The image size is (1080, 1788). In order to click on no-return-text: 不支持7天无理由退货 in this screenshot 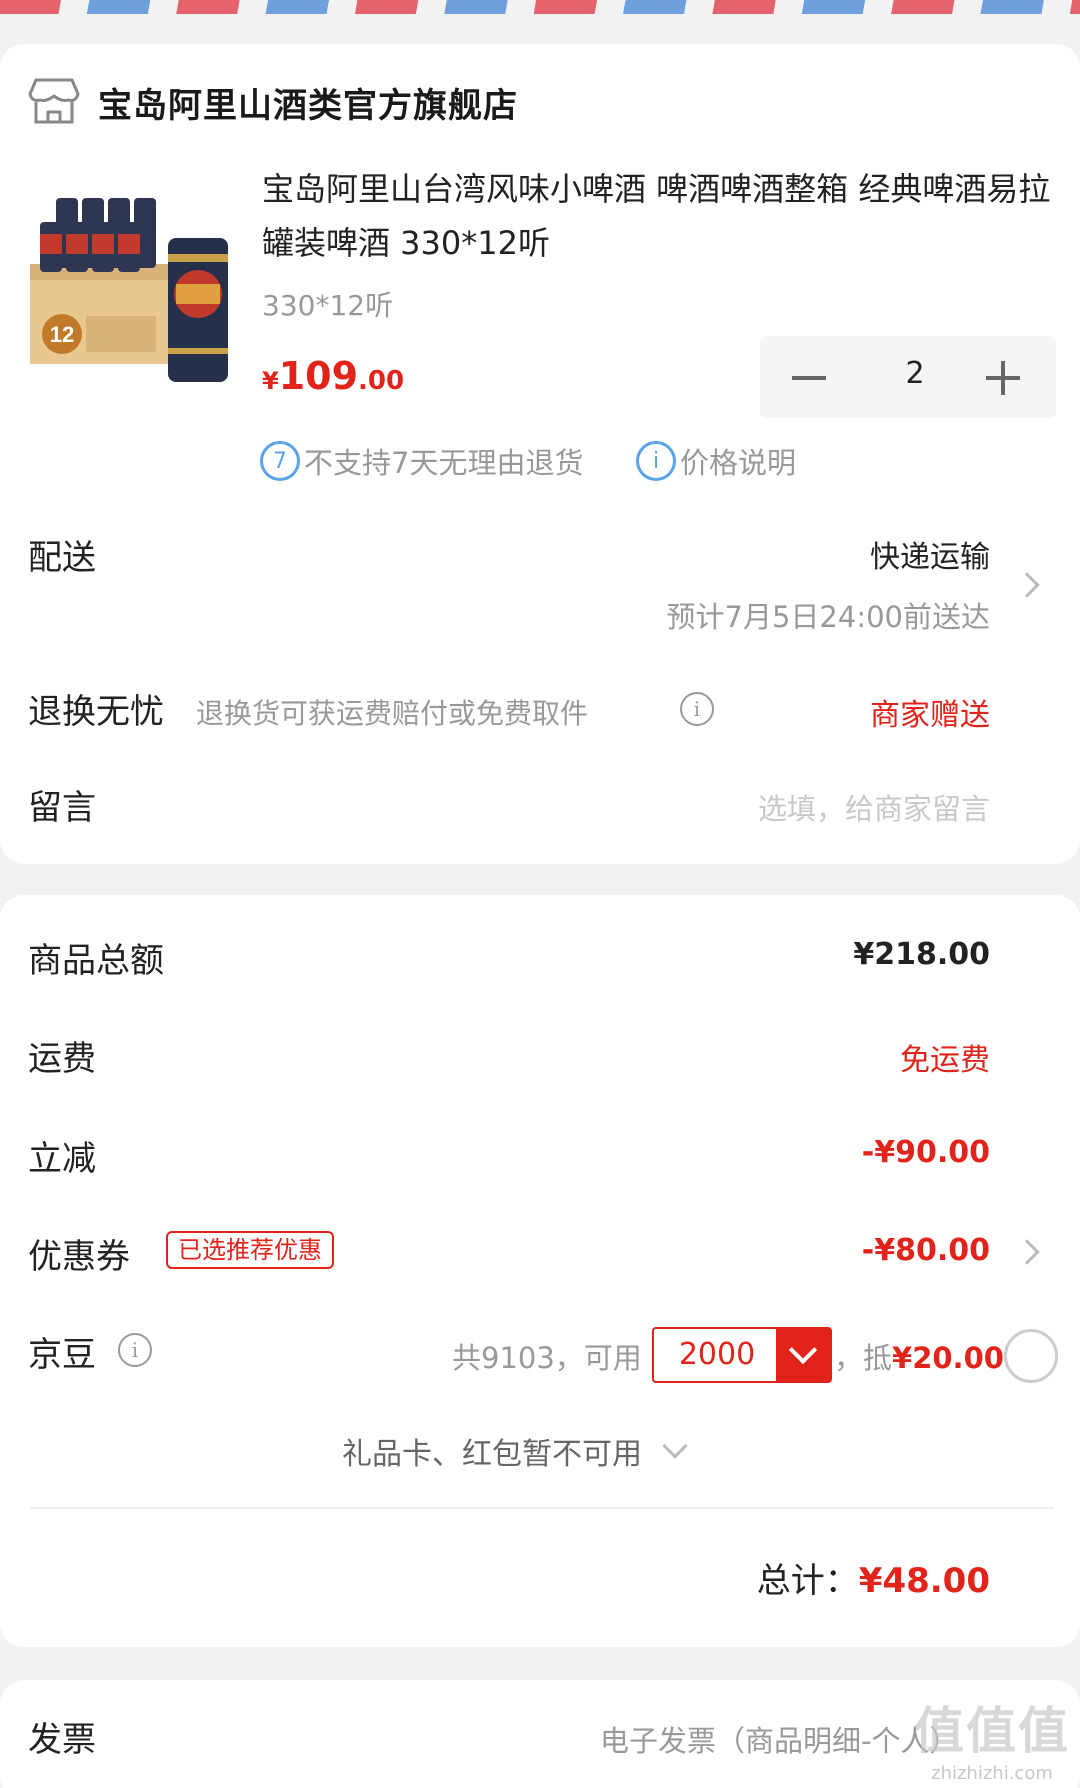, I will do `click(444, 463)`.